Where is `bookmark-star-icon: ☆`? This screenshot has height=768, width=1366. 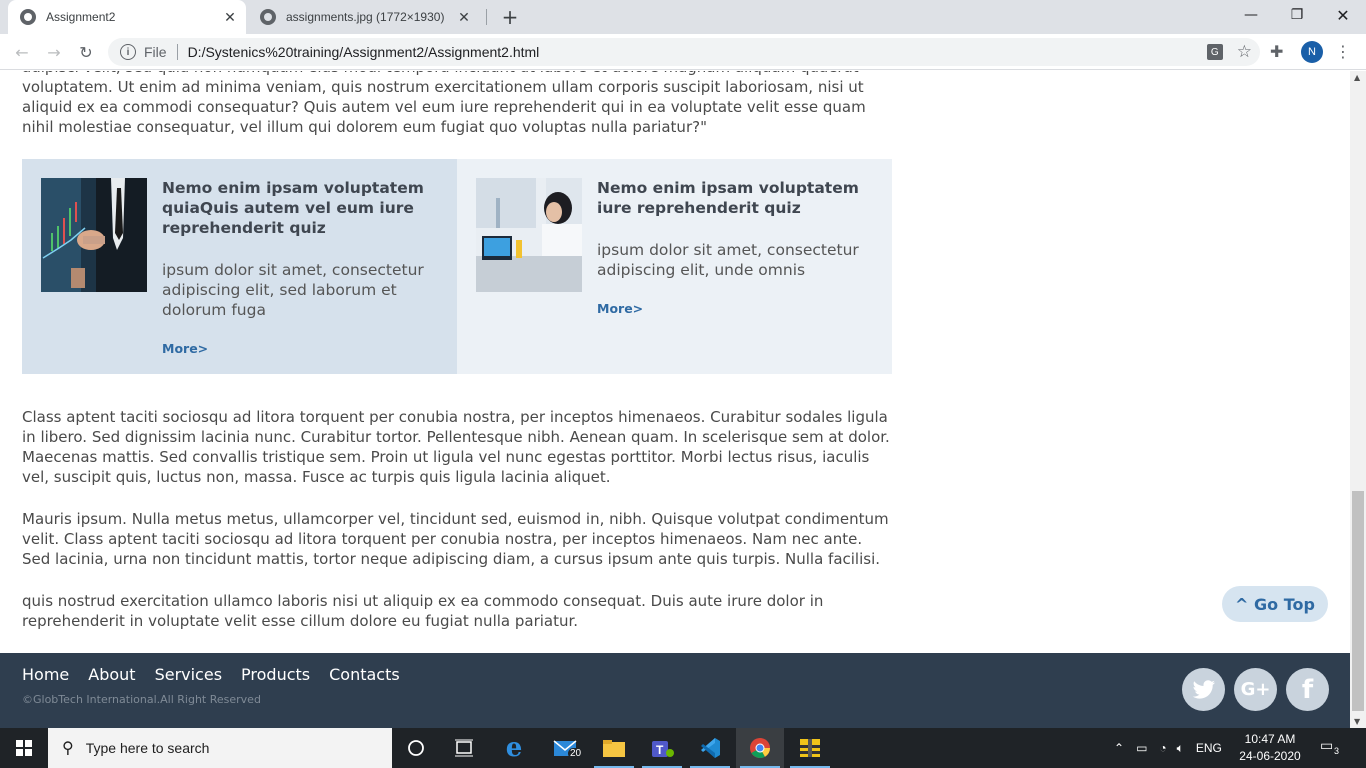
bookmark-star-icon: ☆ is located at coordinates (1244, 52).